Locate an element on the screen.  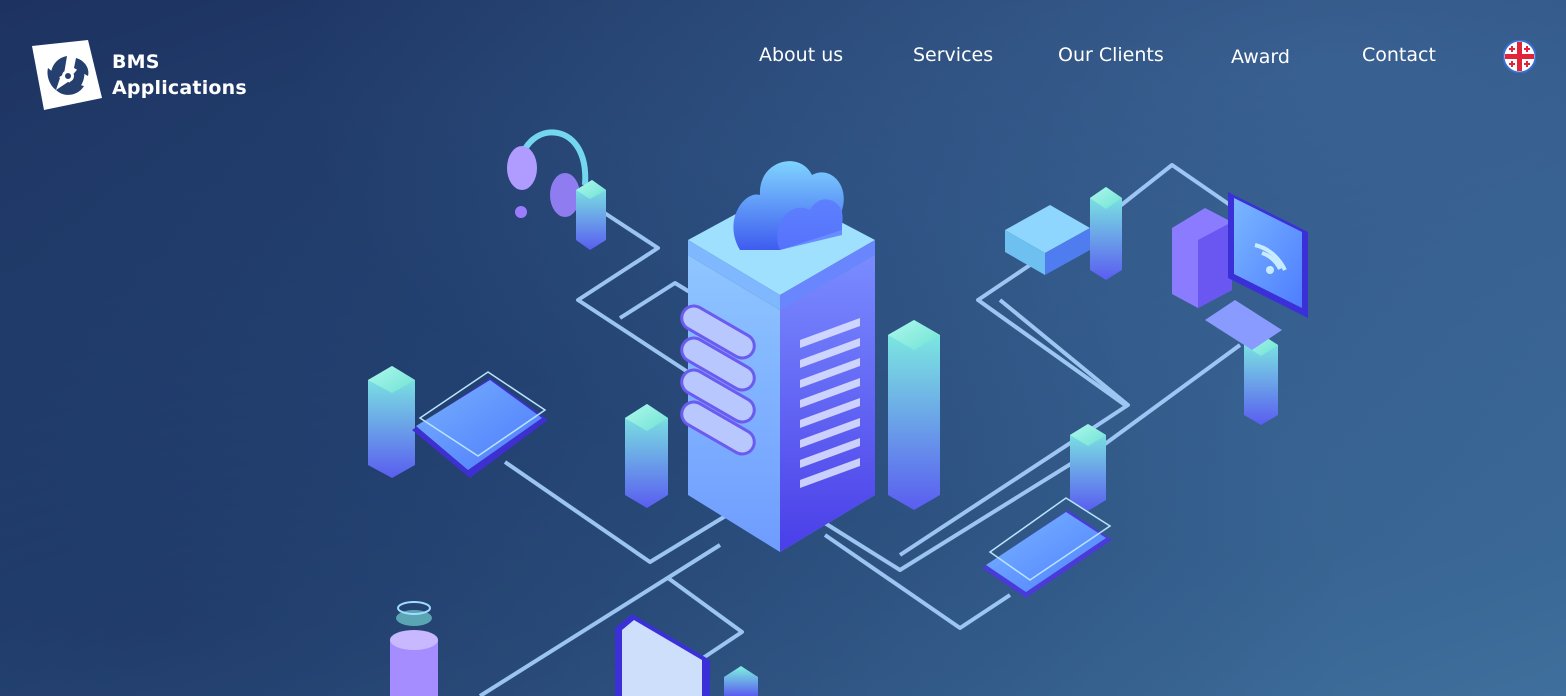
database-cylinder is located at coordinates (414, 648).